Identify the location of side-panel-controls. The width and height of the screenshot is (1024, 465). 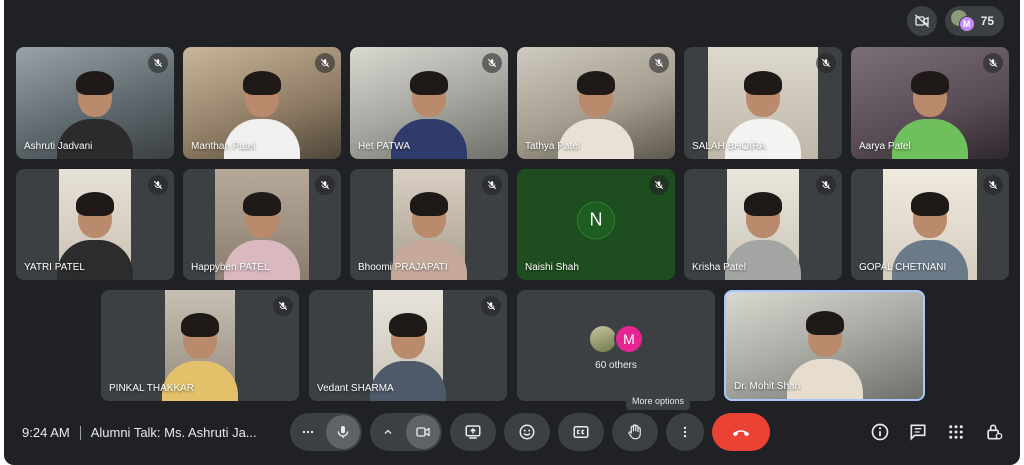
(937, 432).